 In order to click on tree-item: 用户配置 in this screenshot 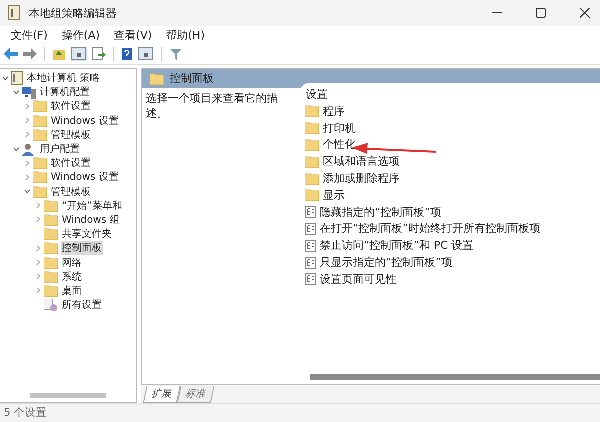, I will do `click(60, 149)`.